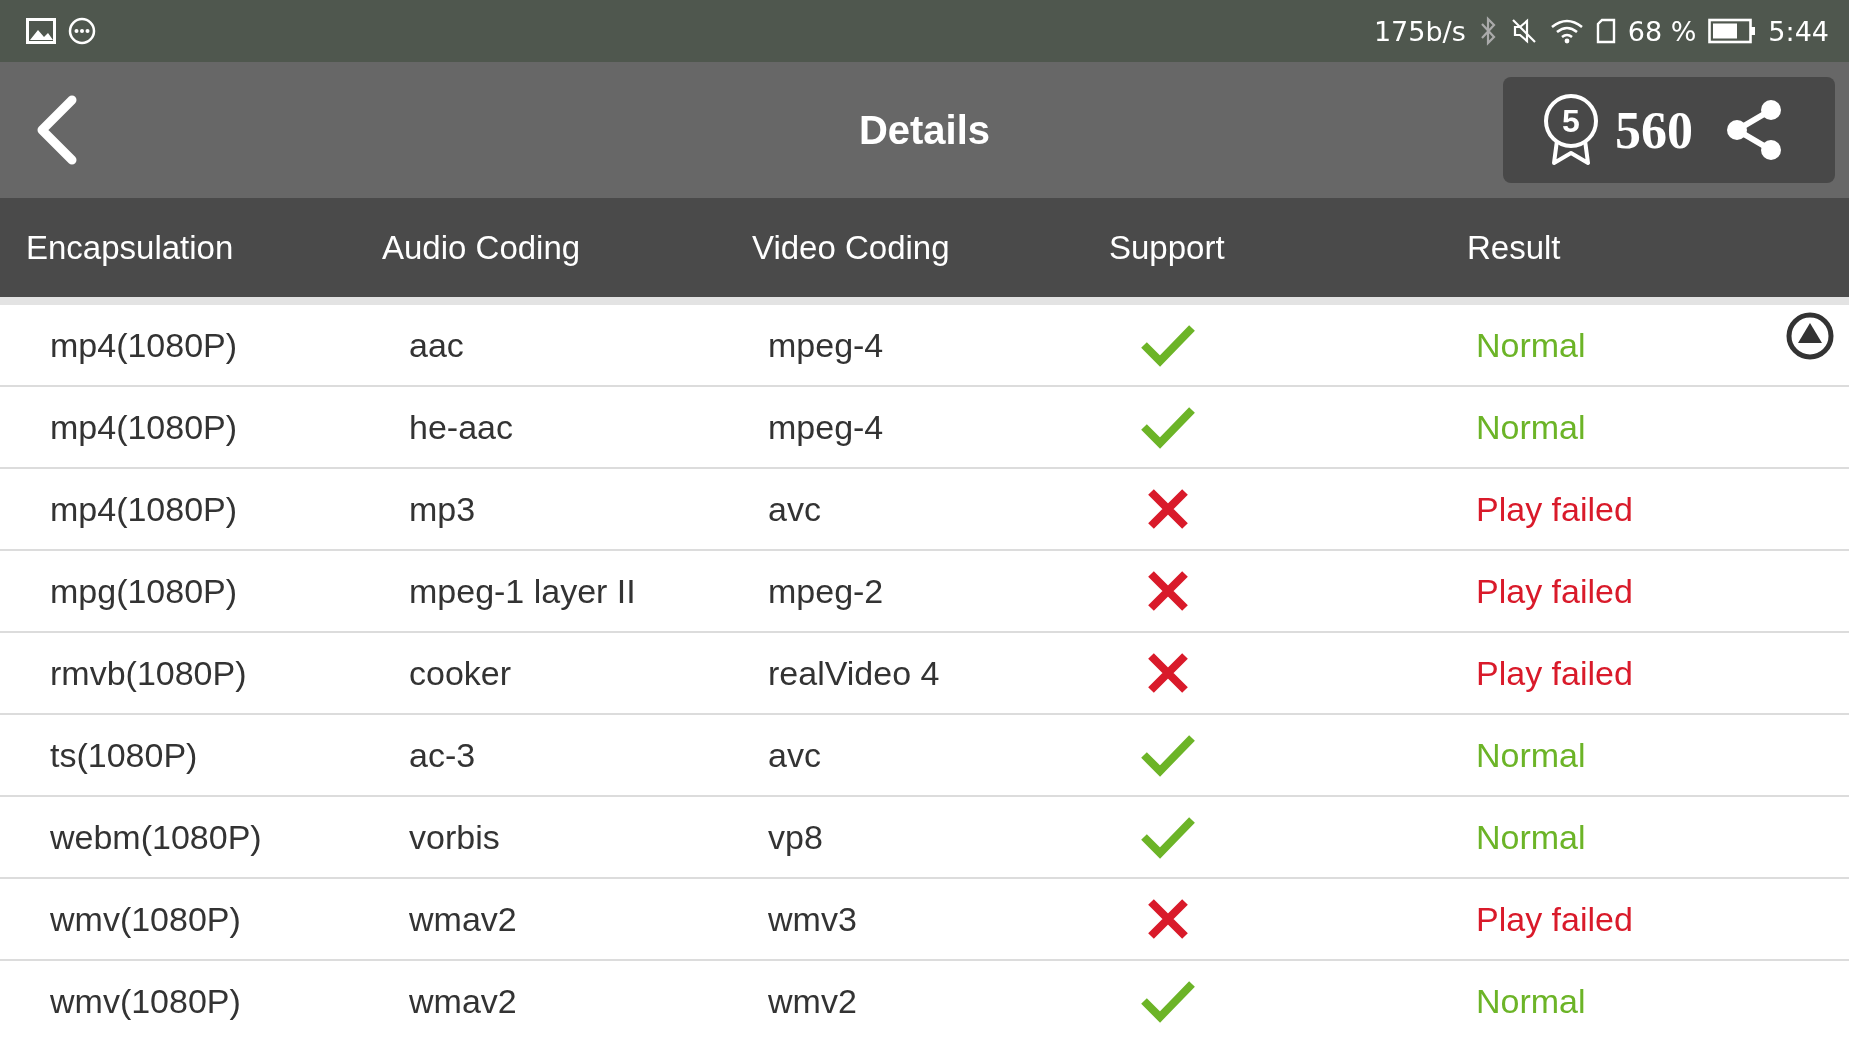 This screenshot has width=1849, height=1040. I want to click on table-cell-text: aac, so click(436, 345).